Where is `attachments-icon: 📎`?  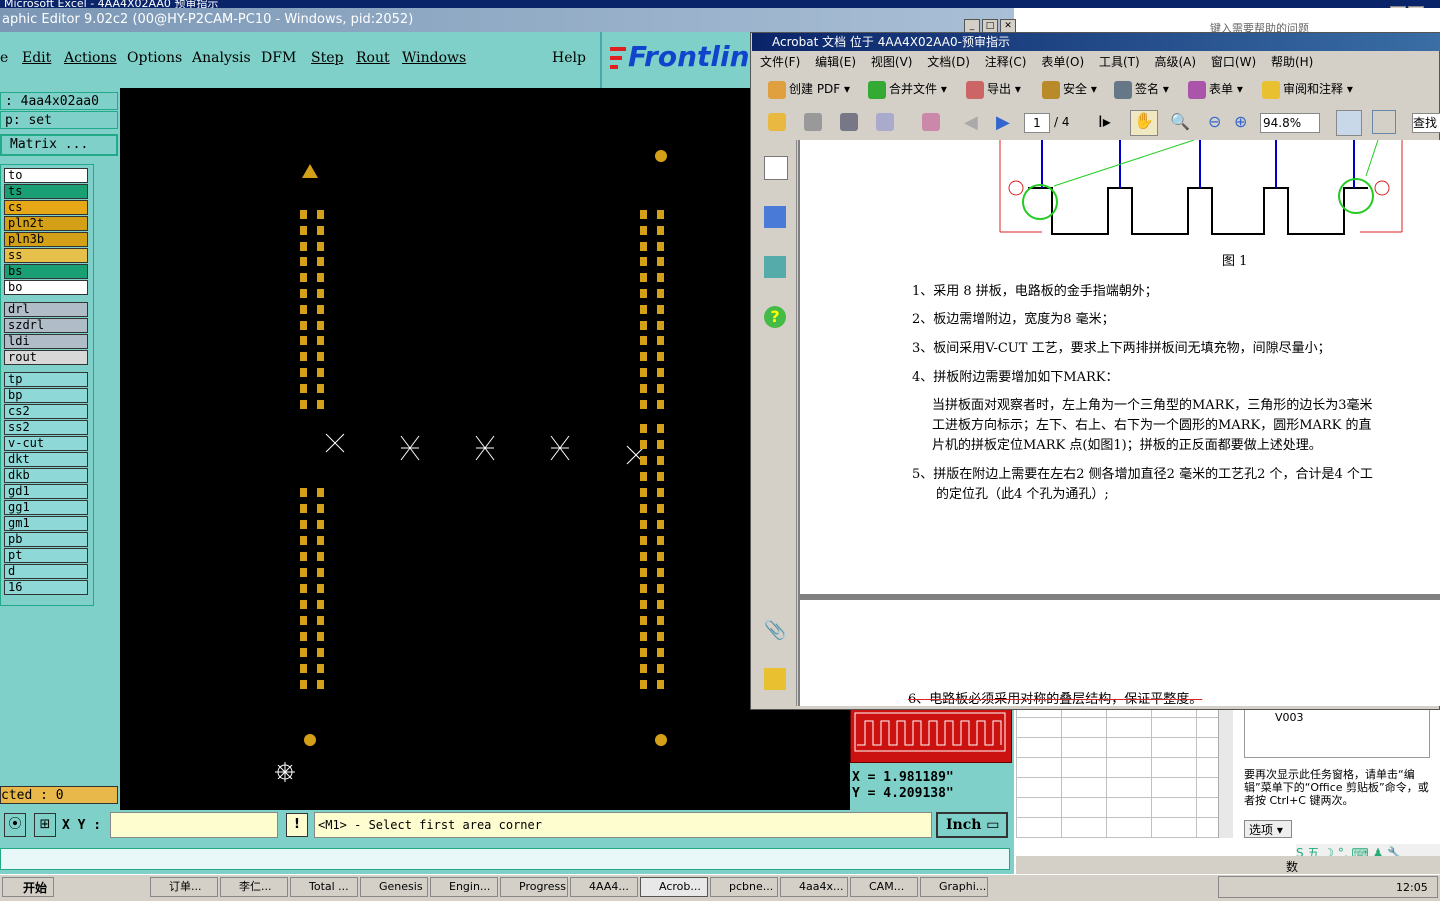
attachments-icon: 📎 is located at coordinates (775, 631).